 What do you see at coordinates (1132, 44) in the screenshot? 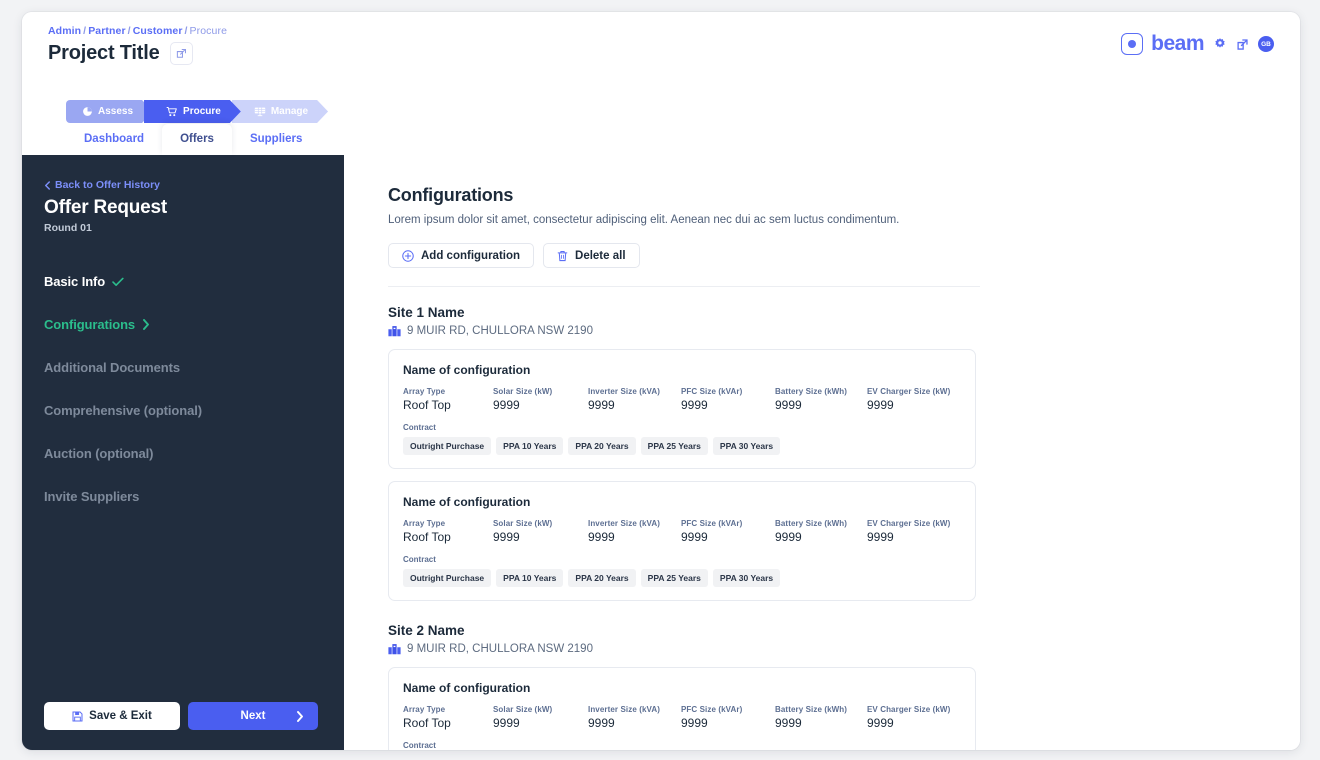
I see `beam-circle-icon` at bounding box center [1132, 44].